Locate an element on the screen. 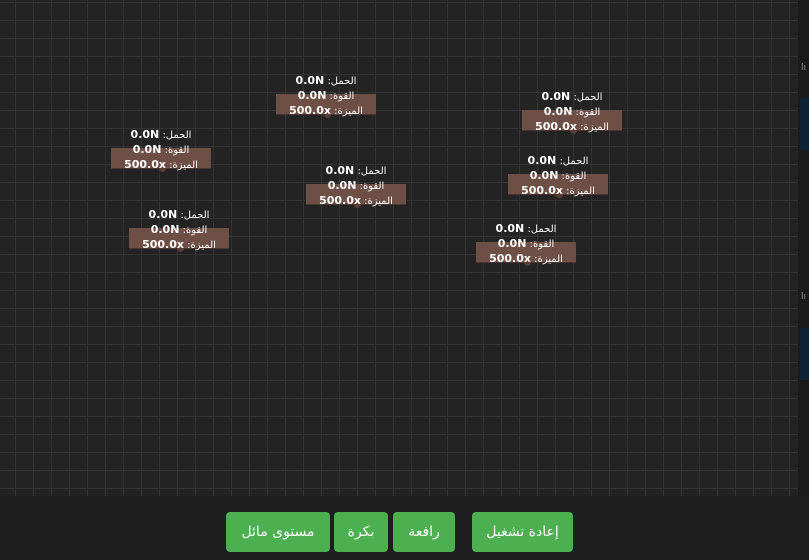  lever-button: رافعة is located at coordinates (424, 532).